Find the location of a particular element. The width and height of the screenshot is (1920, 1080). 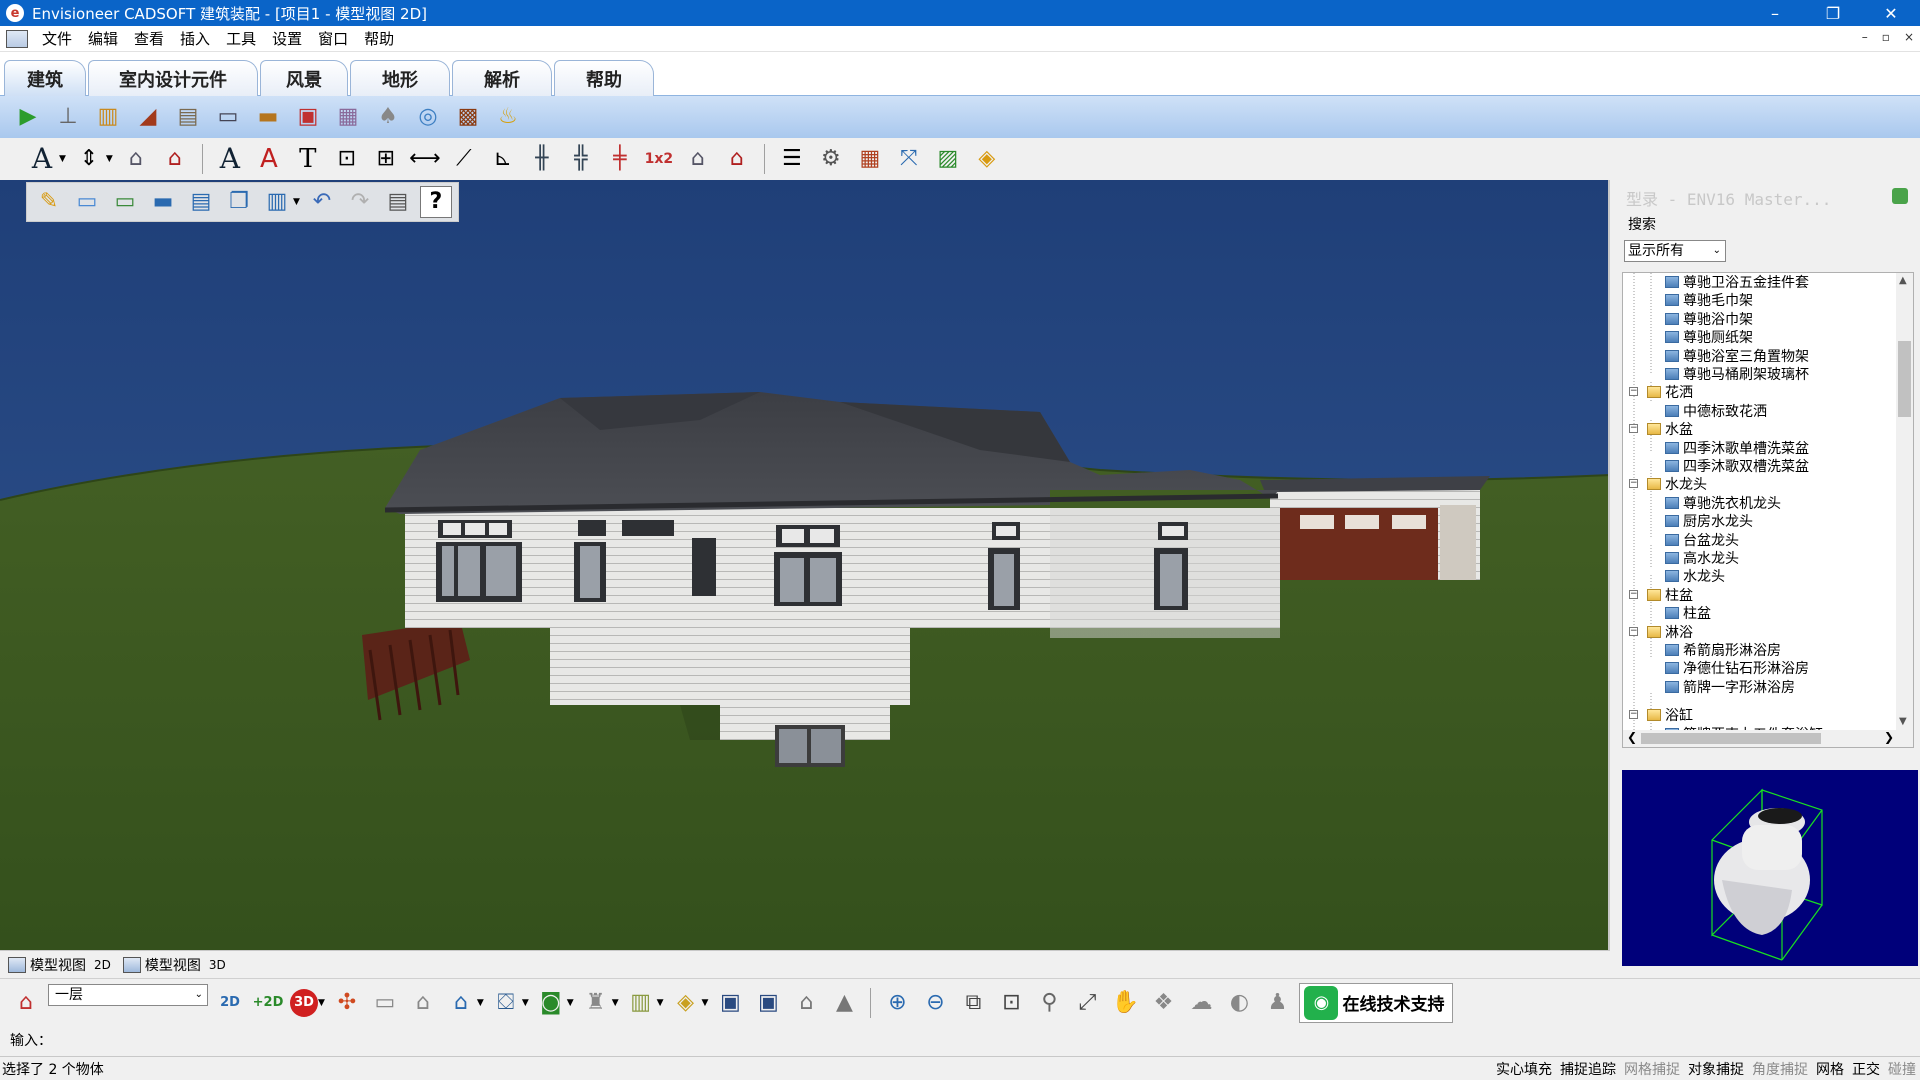

tree-item: 柱盆 is located at coordinates (1688, 613).